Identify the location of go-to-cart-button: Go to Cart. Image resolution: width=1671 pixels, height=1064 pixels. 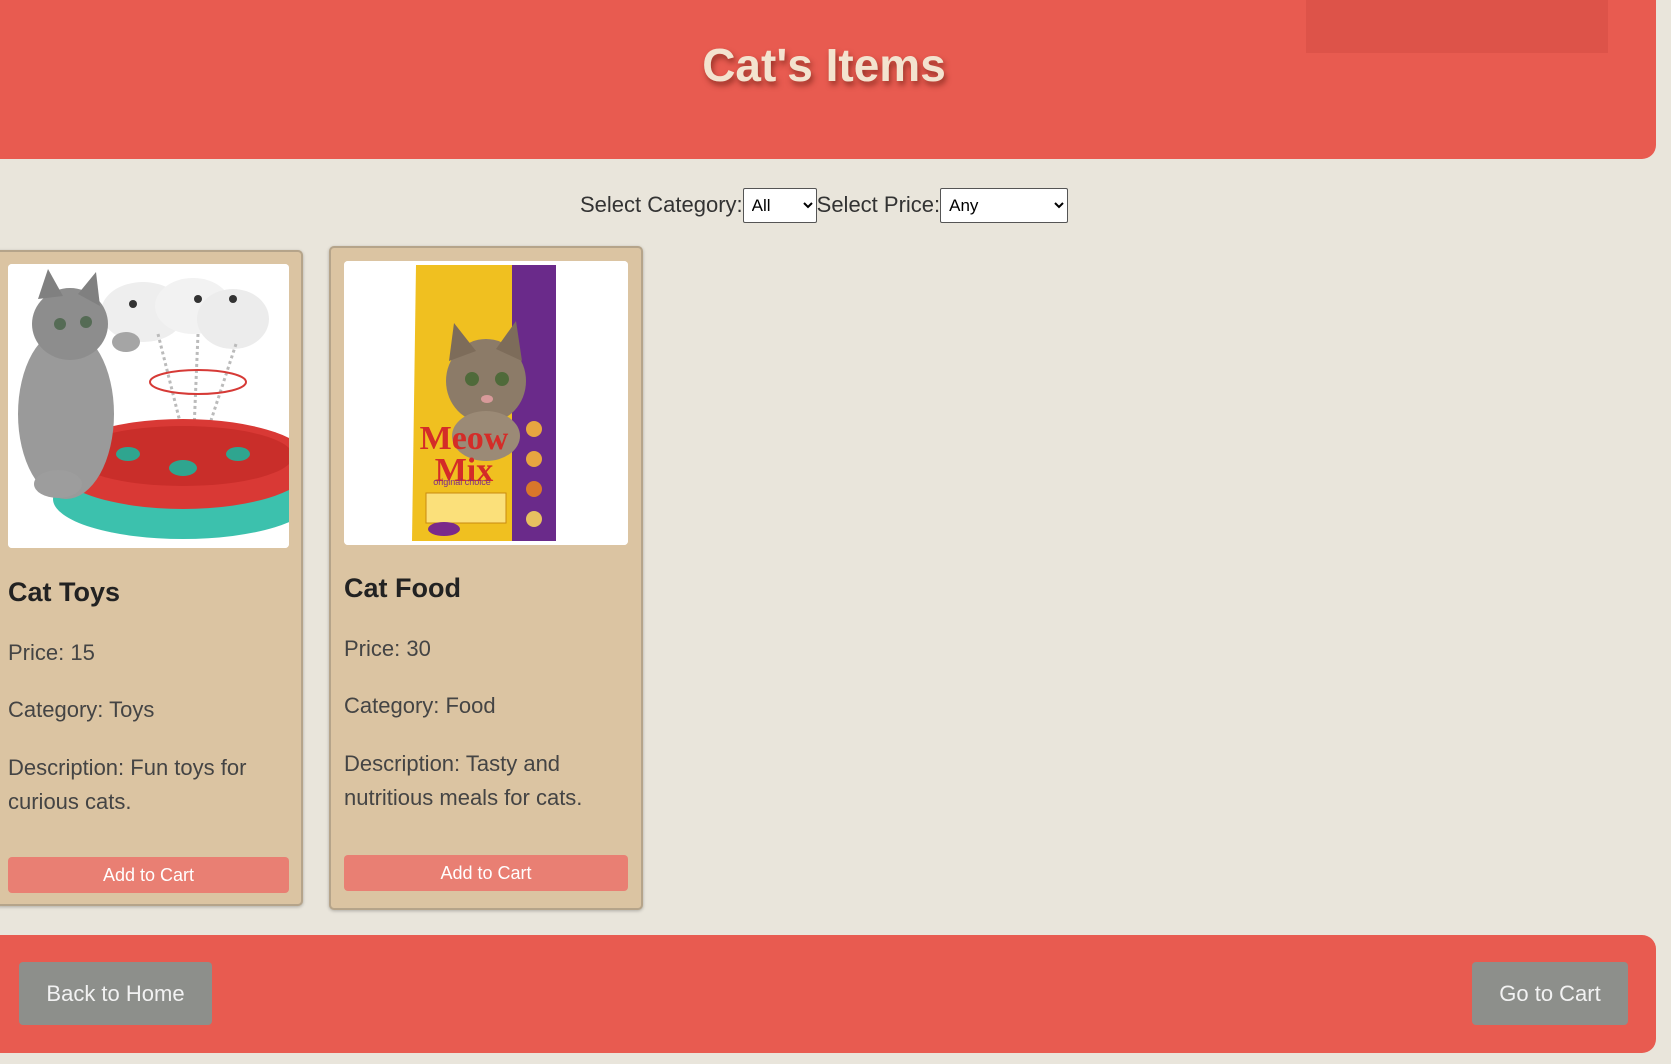
(1550, 993).